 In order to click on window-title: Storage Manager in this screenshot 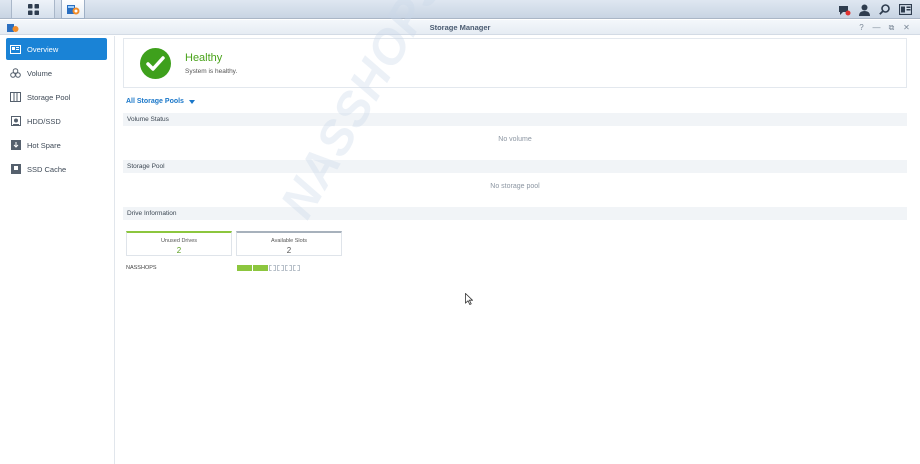, I will do `click(460, 27)`.